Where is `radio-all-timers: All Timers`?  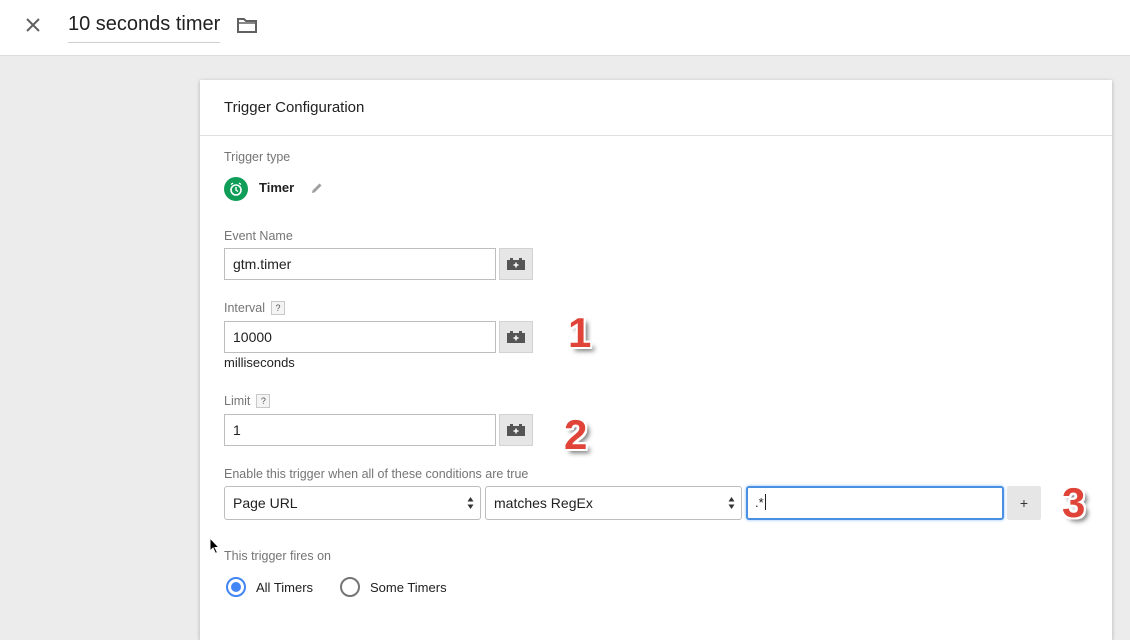
radio-all-timers: All Timers is located at coordinates (269, 587).